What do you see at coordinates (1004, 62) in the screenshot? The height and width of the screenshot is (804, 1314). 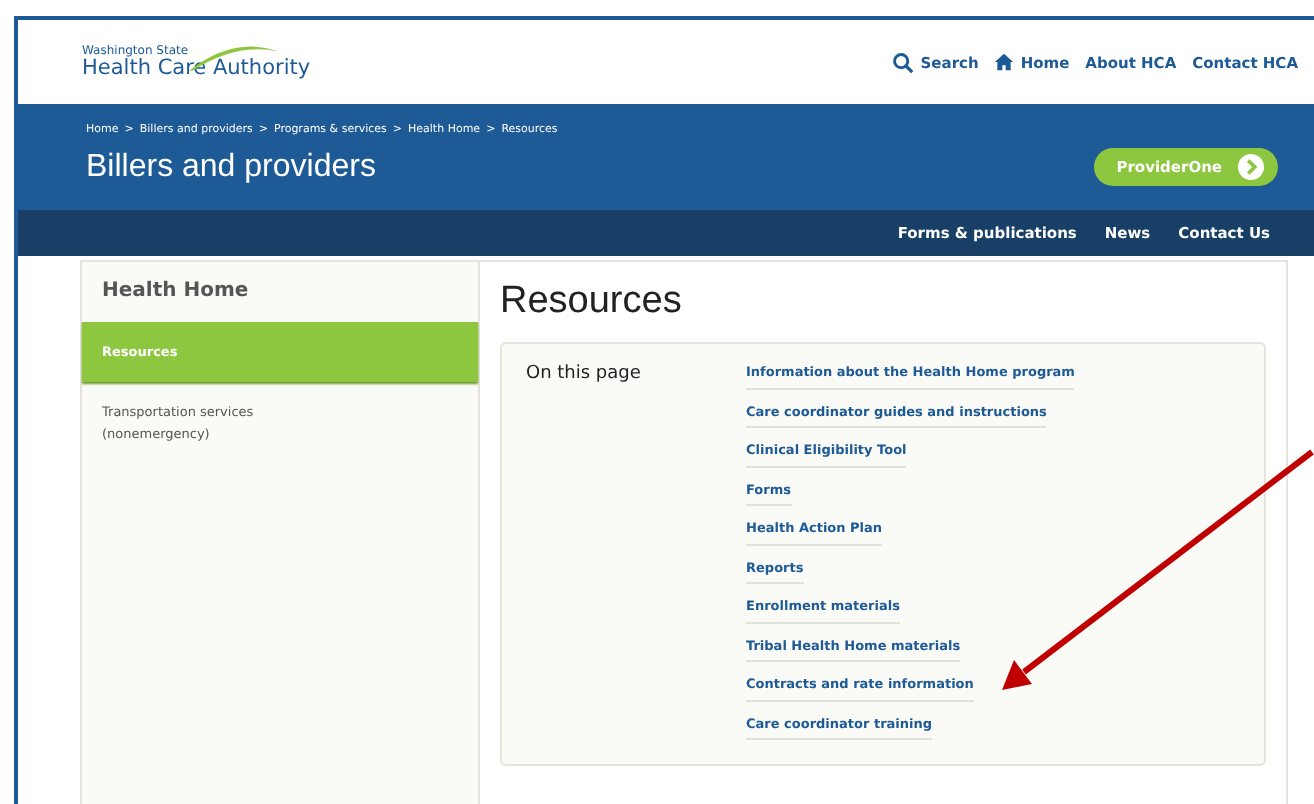 I see `home-icon` at bounding box center [1004, 62].